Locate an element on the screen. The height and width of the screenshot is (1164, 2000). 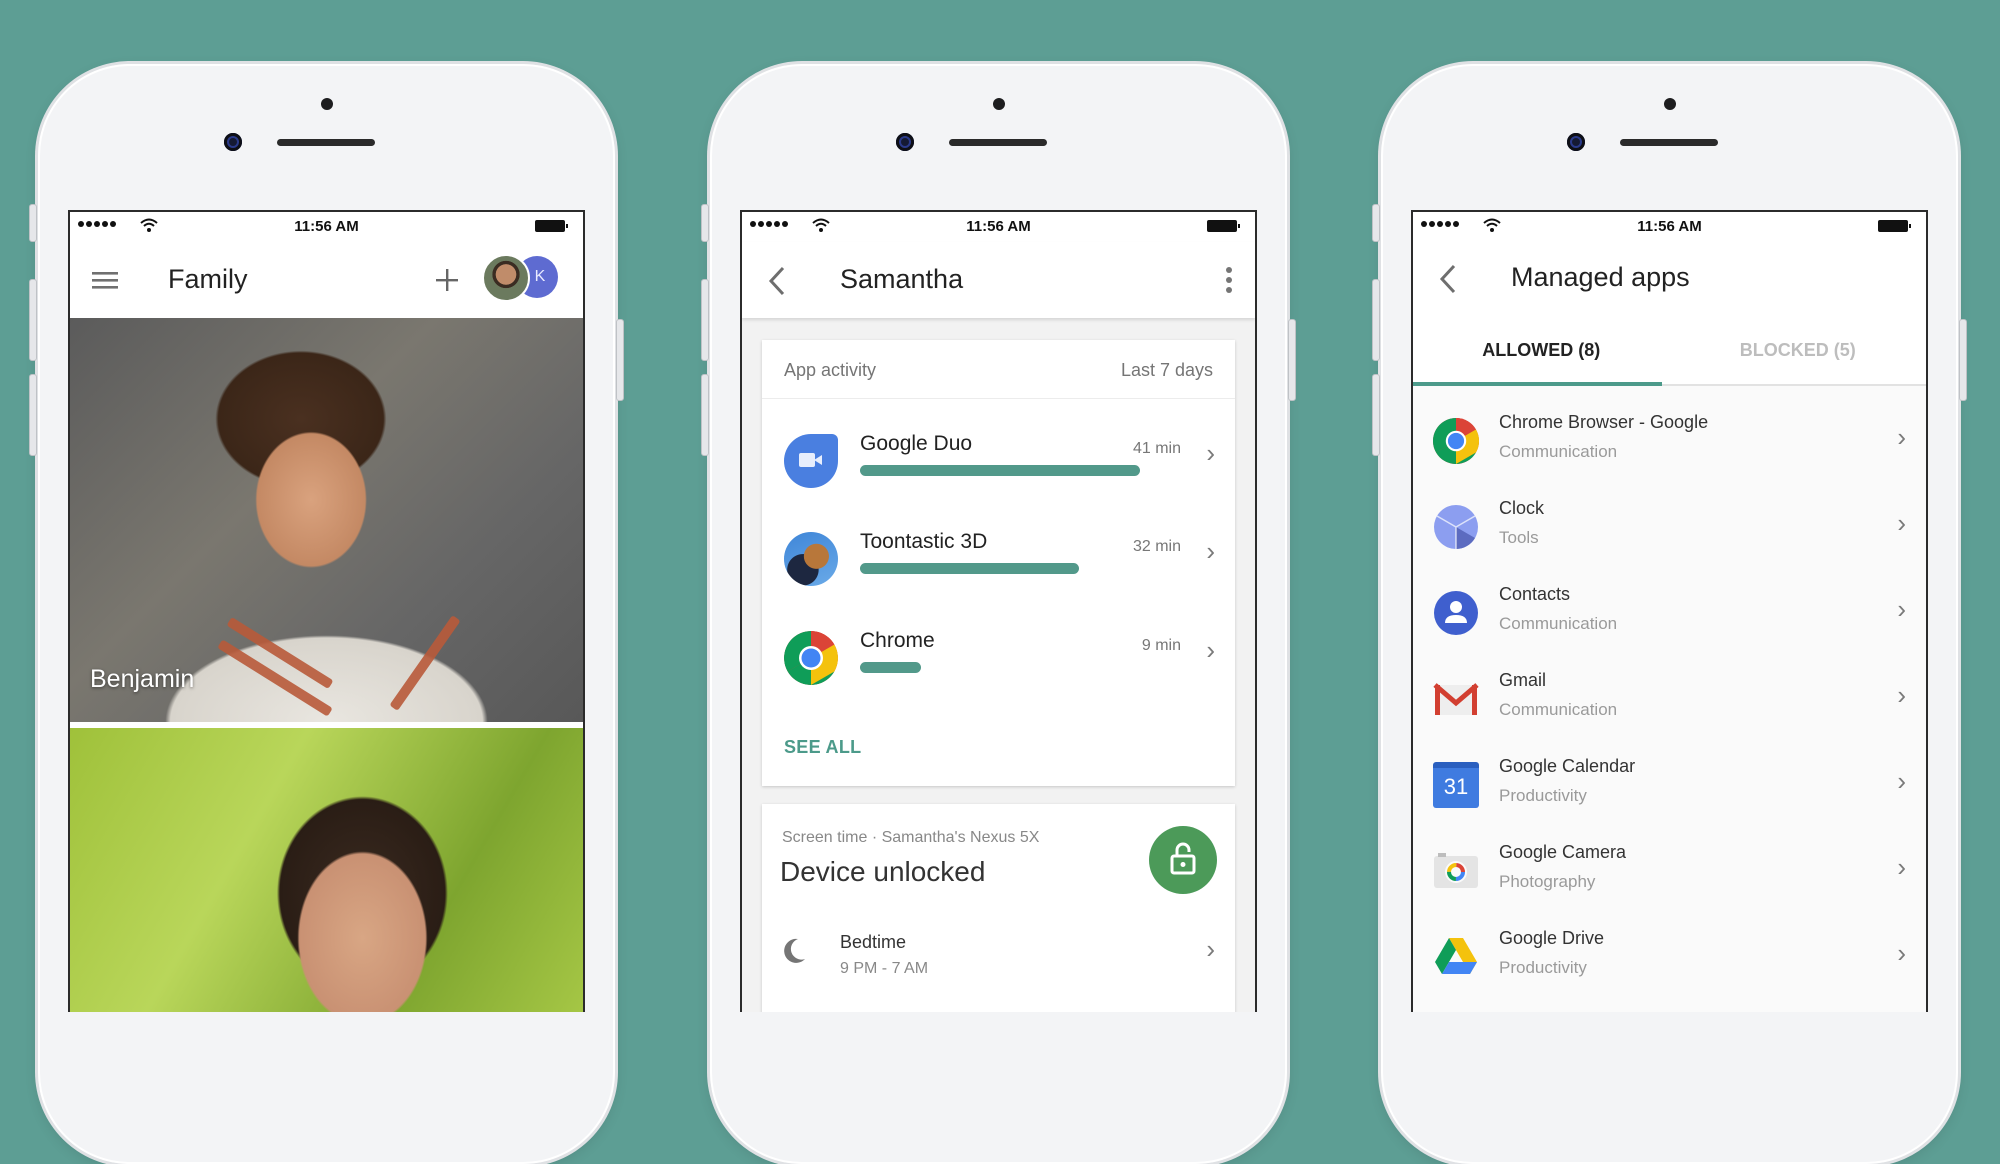
hamburger-menu-icon is located at coordinates (105, 280).